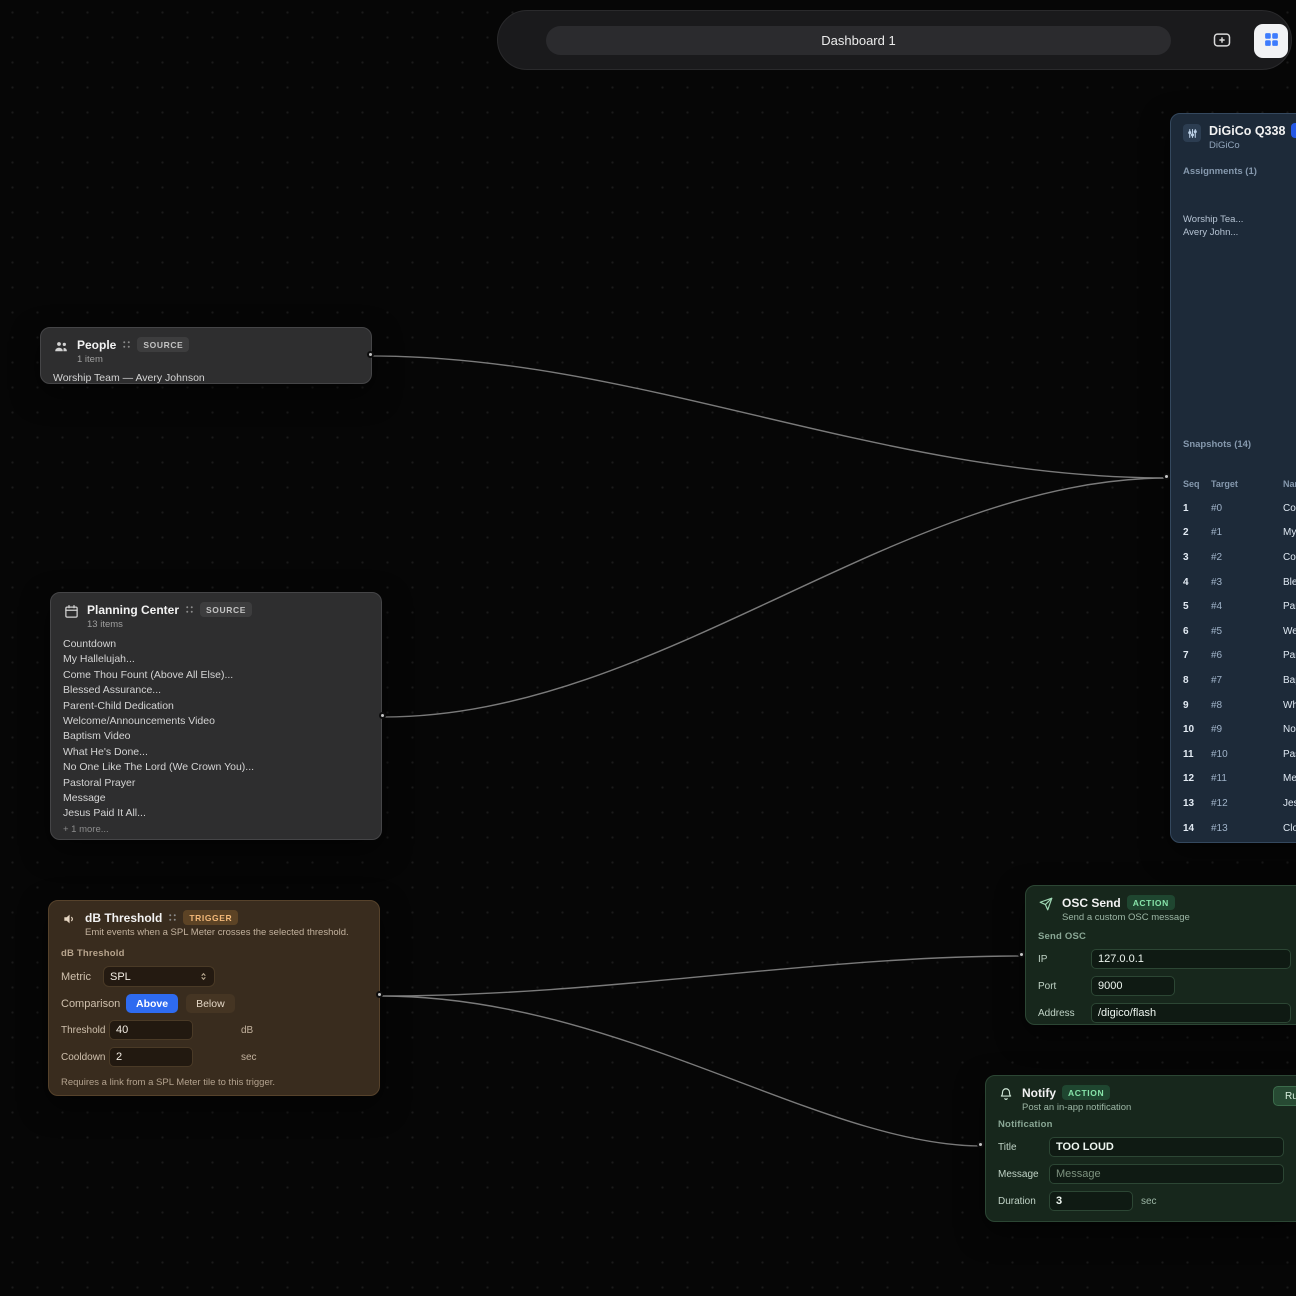 The image size is (1296, 1296). Describe the element at coordinates (1284, 1096) in the screenshot. I see `run-button: Run` at that location.